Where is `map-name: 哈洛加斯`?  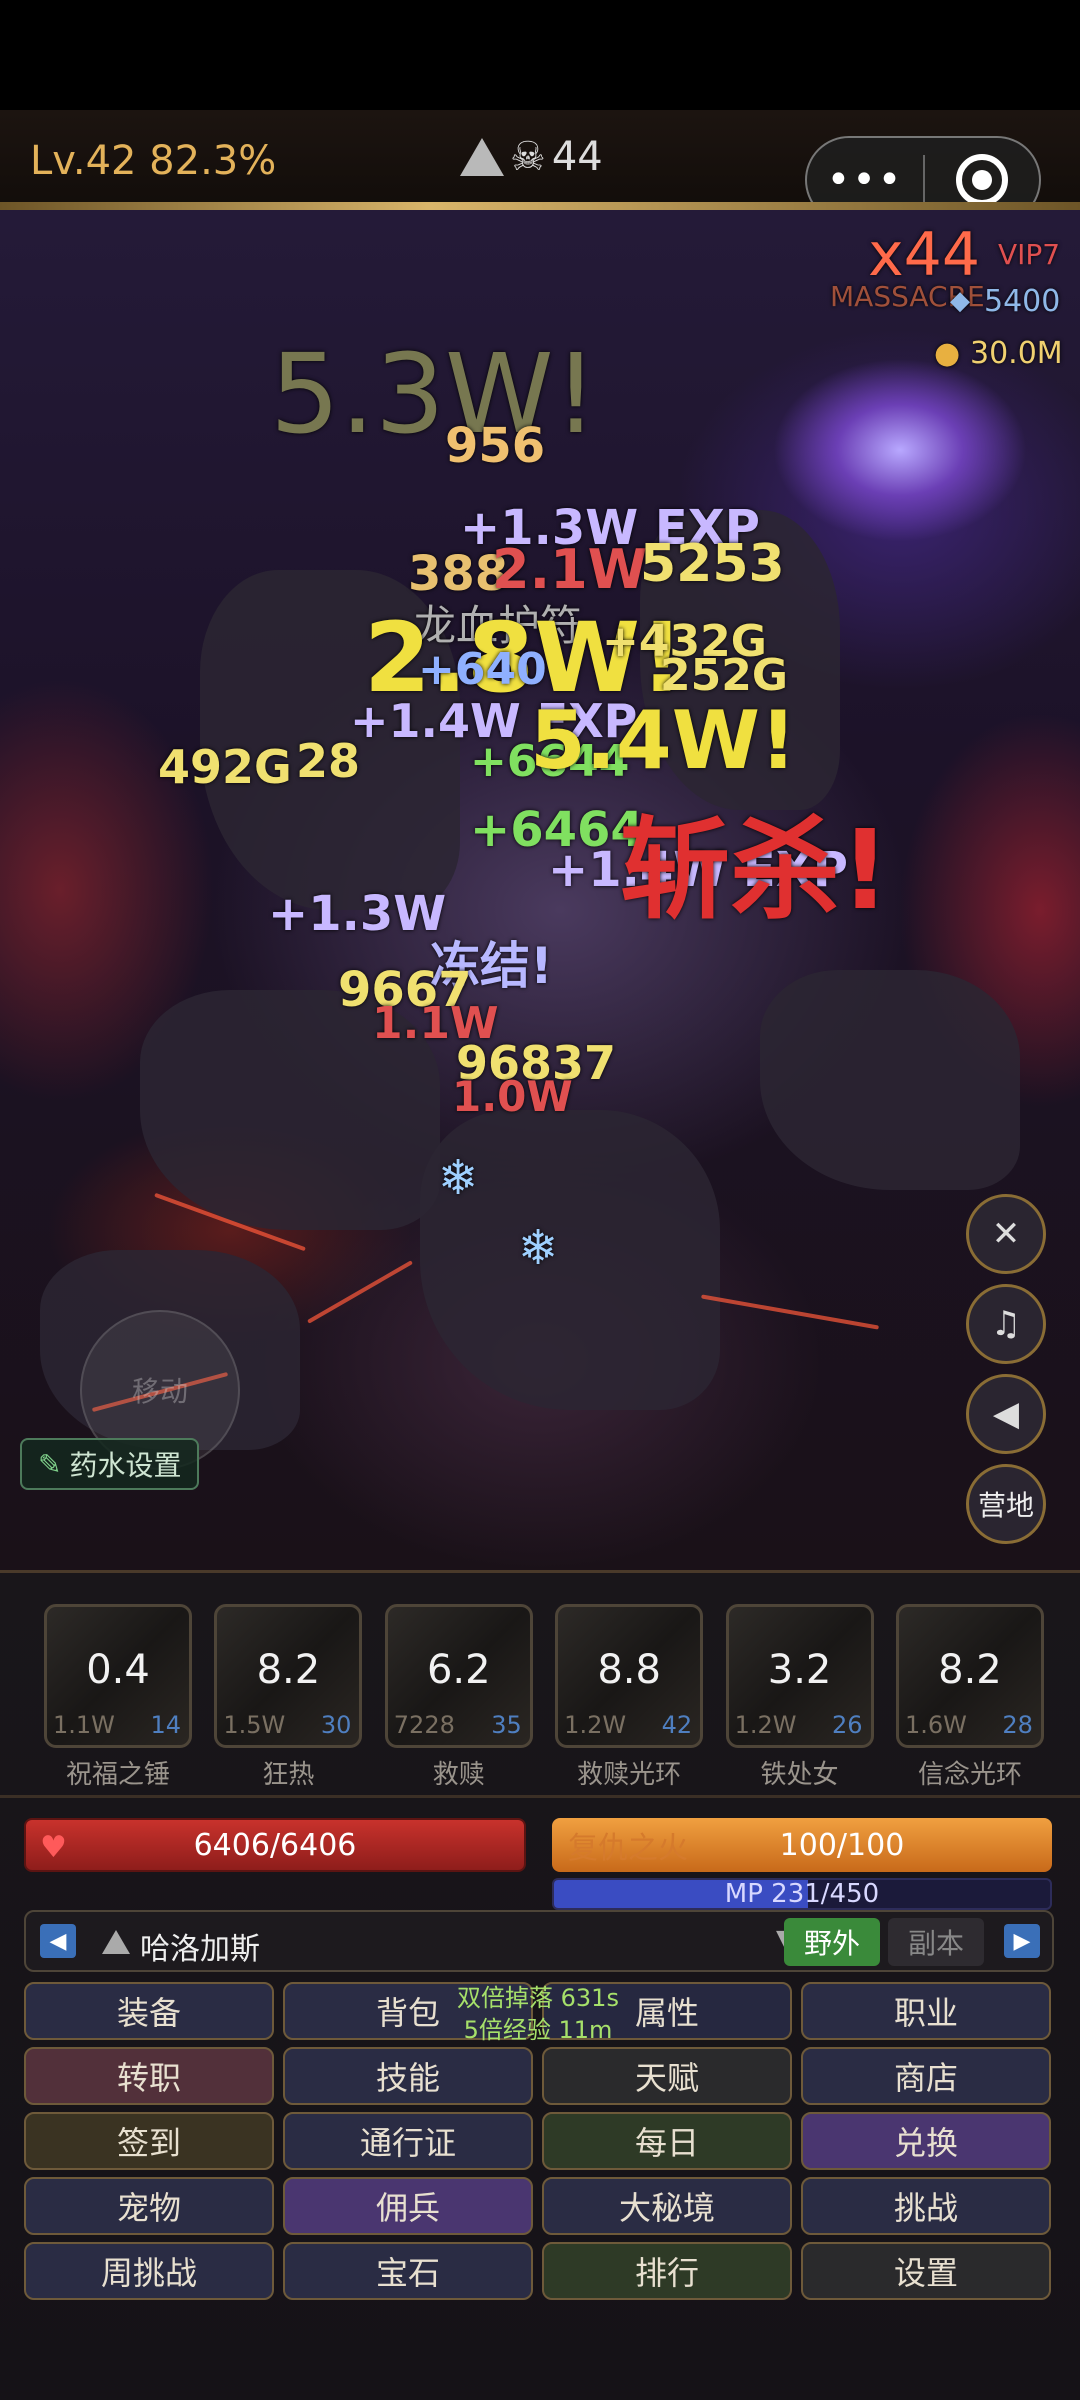
map-name: 哈洛加斯 is located at coordinates (200, 1949).